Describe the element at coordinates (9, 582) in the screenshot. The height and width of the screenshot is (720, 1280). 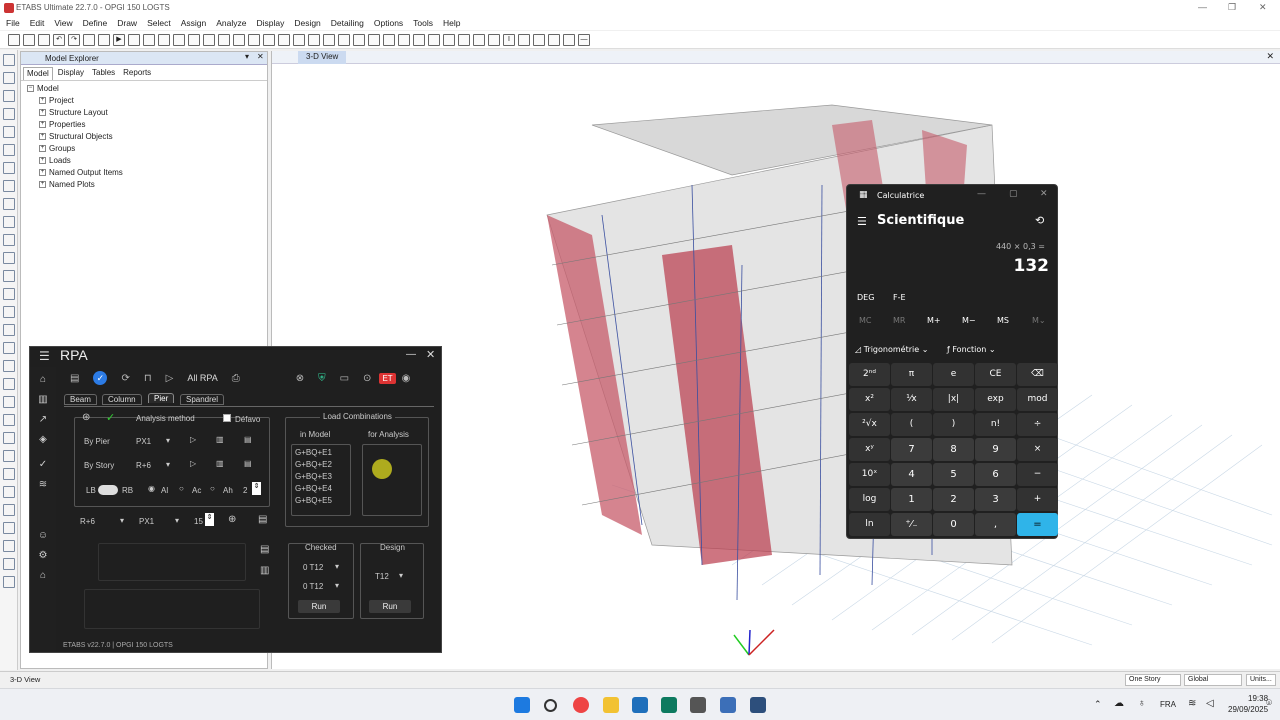
I see `misc3-tool-icon` at that location.